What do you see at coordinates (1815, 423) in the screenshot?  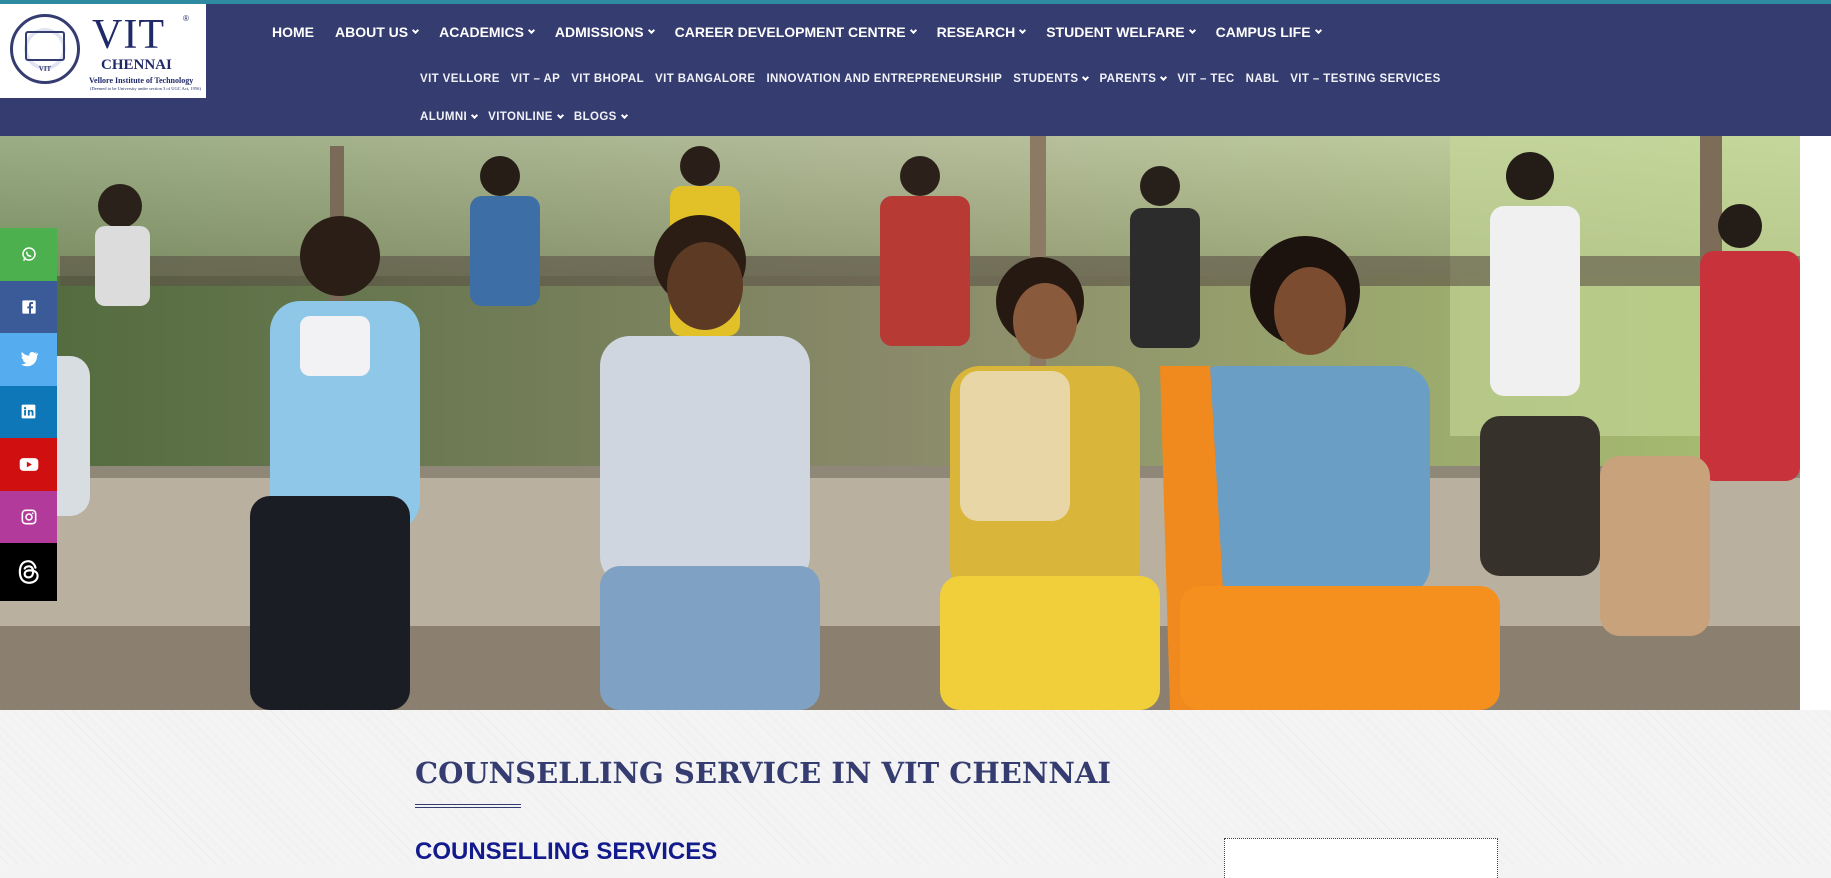 I see `page-right-gutter` at bounding box center [1815, 423].